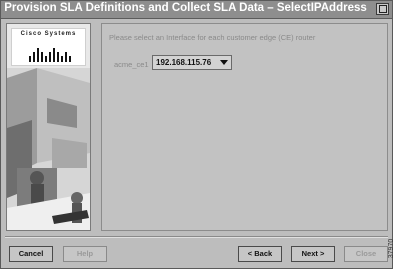 The width and height of the screenshot is (403, 271). Describe the element at coordinates (131, 64) in the screenshot. I see `ce-router-label: acme_ce1` at that location.